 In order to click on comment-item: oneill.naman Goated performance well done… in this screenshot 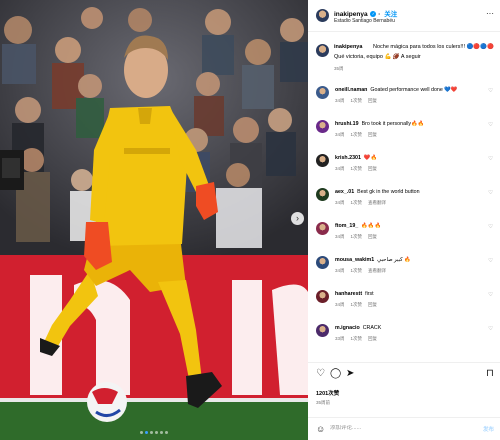, I will do `click(406, 101)`.